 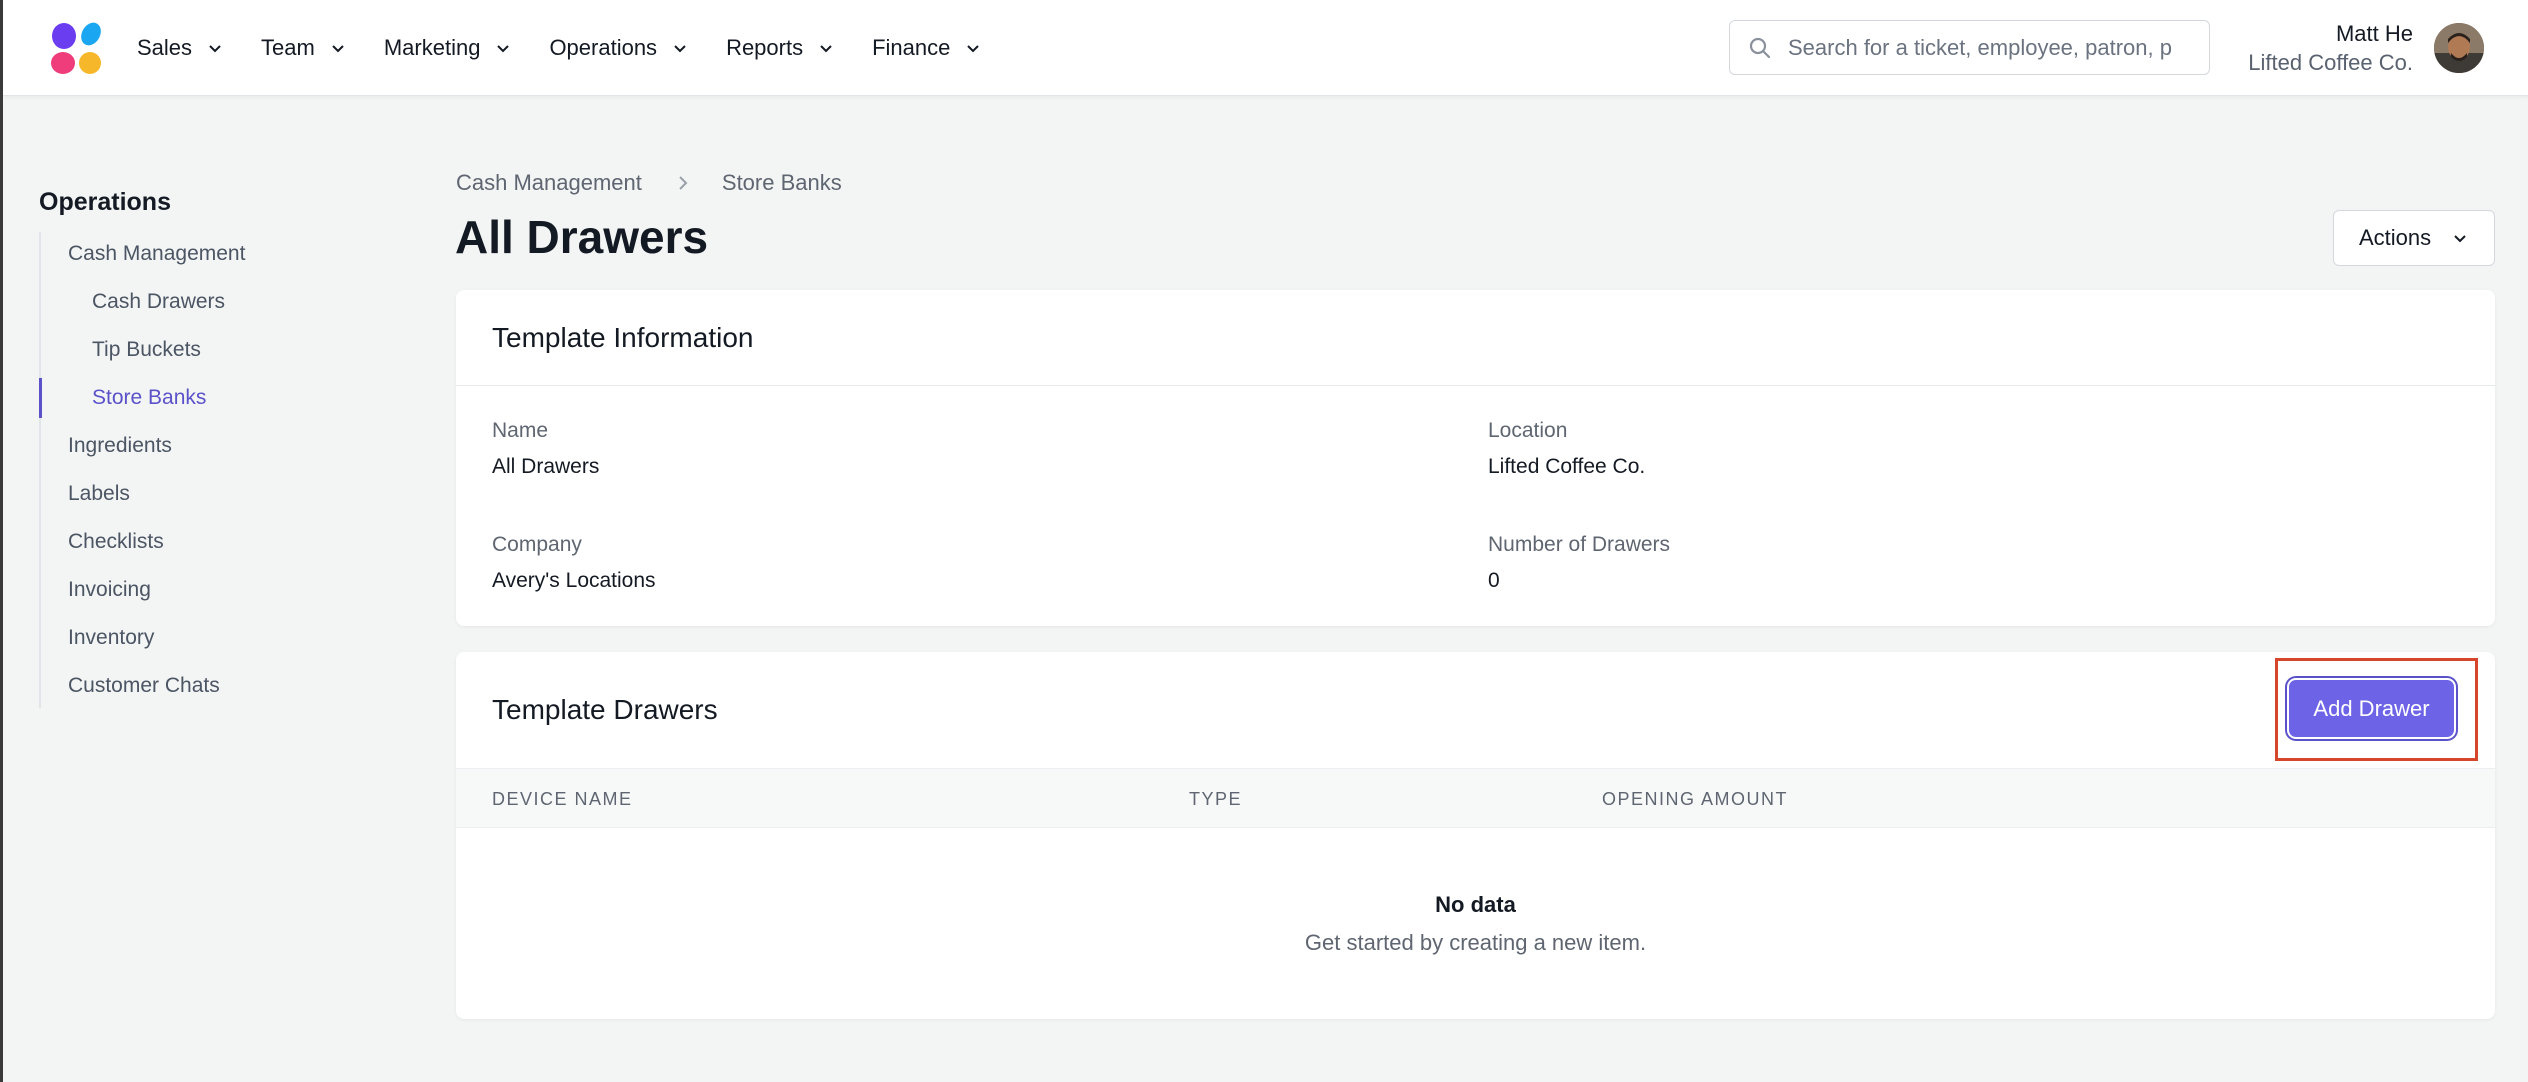 I want to click on nav-finance: Finance, so click(x=926, y=48).